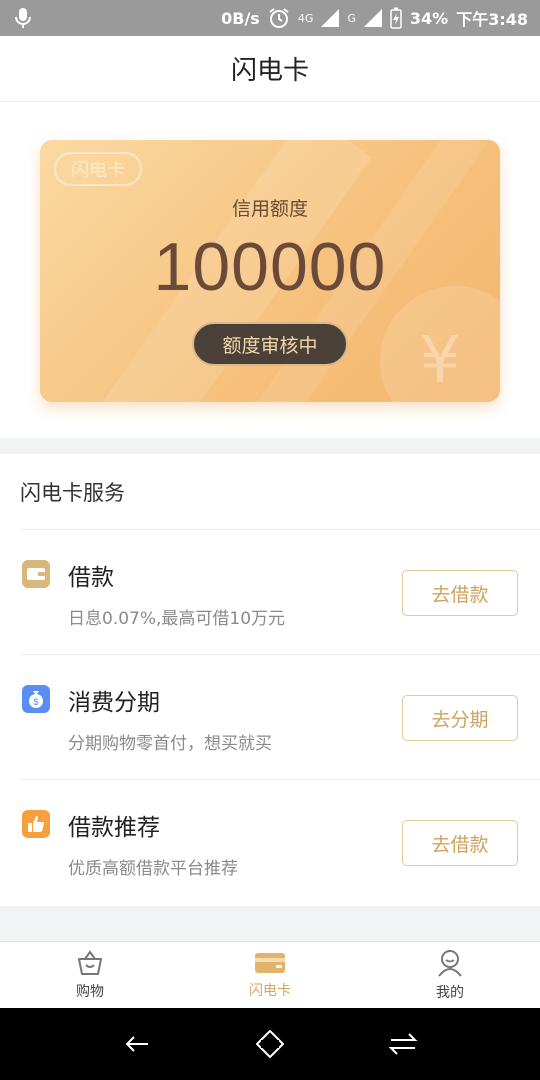 This screenshot has height=1080, width=540. What do you see at coordinates (280, 842) in the screenshot?
I see `service-item-recommend: 借款推荐 优质高额借款平台推荐 去借款` at bounding box center [280, 842].